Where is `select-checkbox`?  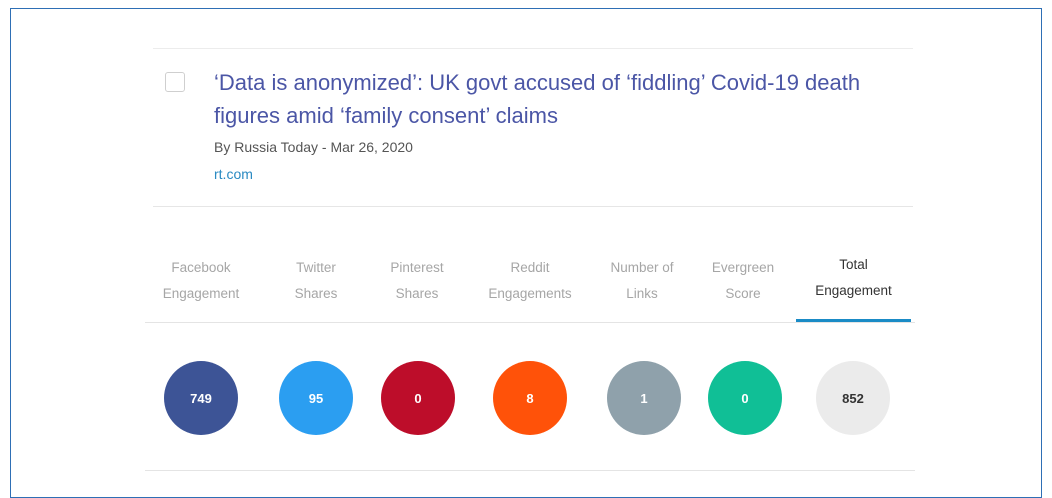 select-checkbox is located at coordinates (175, 82).